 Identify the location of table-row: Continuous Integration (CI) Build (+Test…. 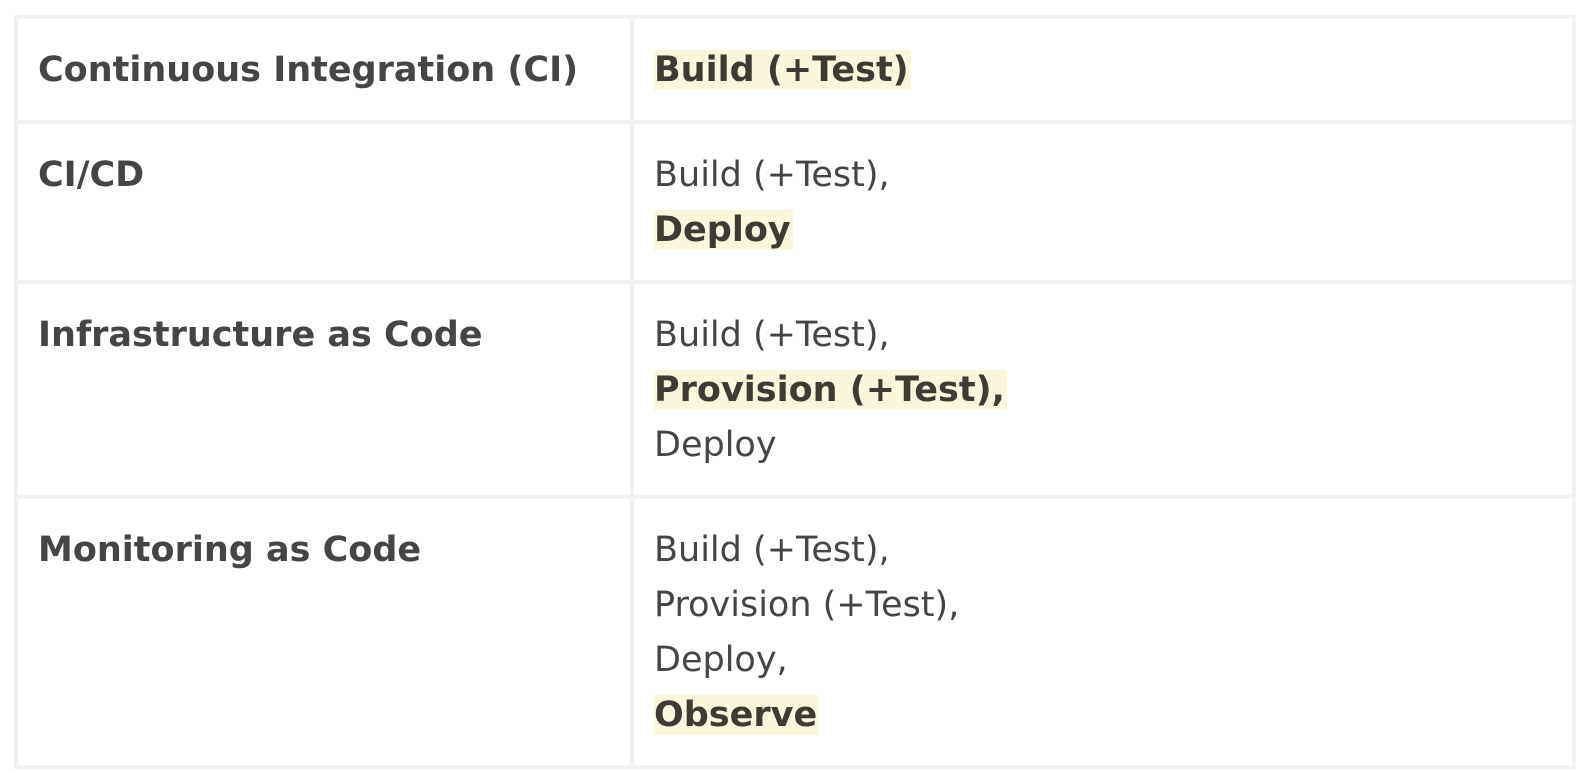
(795, 69).